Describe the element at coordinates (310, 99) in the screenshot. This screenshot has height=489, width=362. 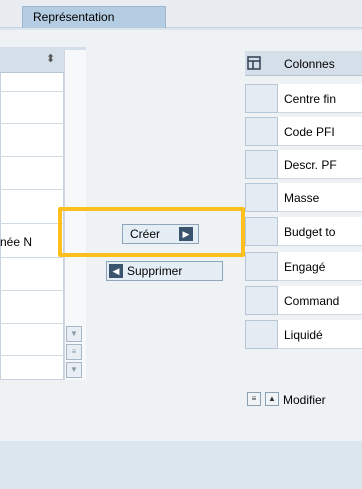
I see `row-label: Centre fin` at that location.